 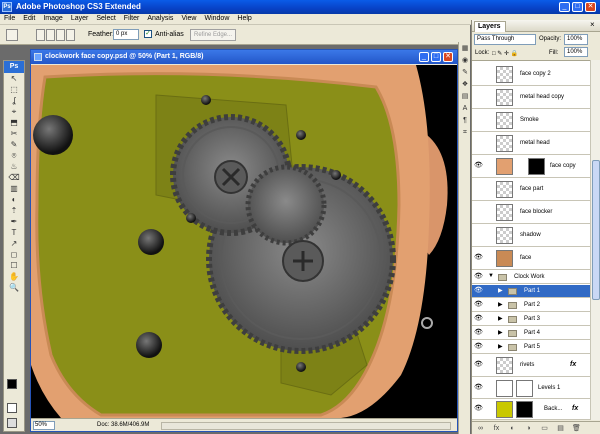 I want to click on stamp-tool-icon: ♨, so click(x=14, y=166).